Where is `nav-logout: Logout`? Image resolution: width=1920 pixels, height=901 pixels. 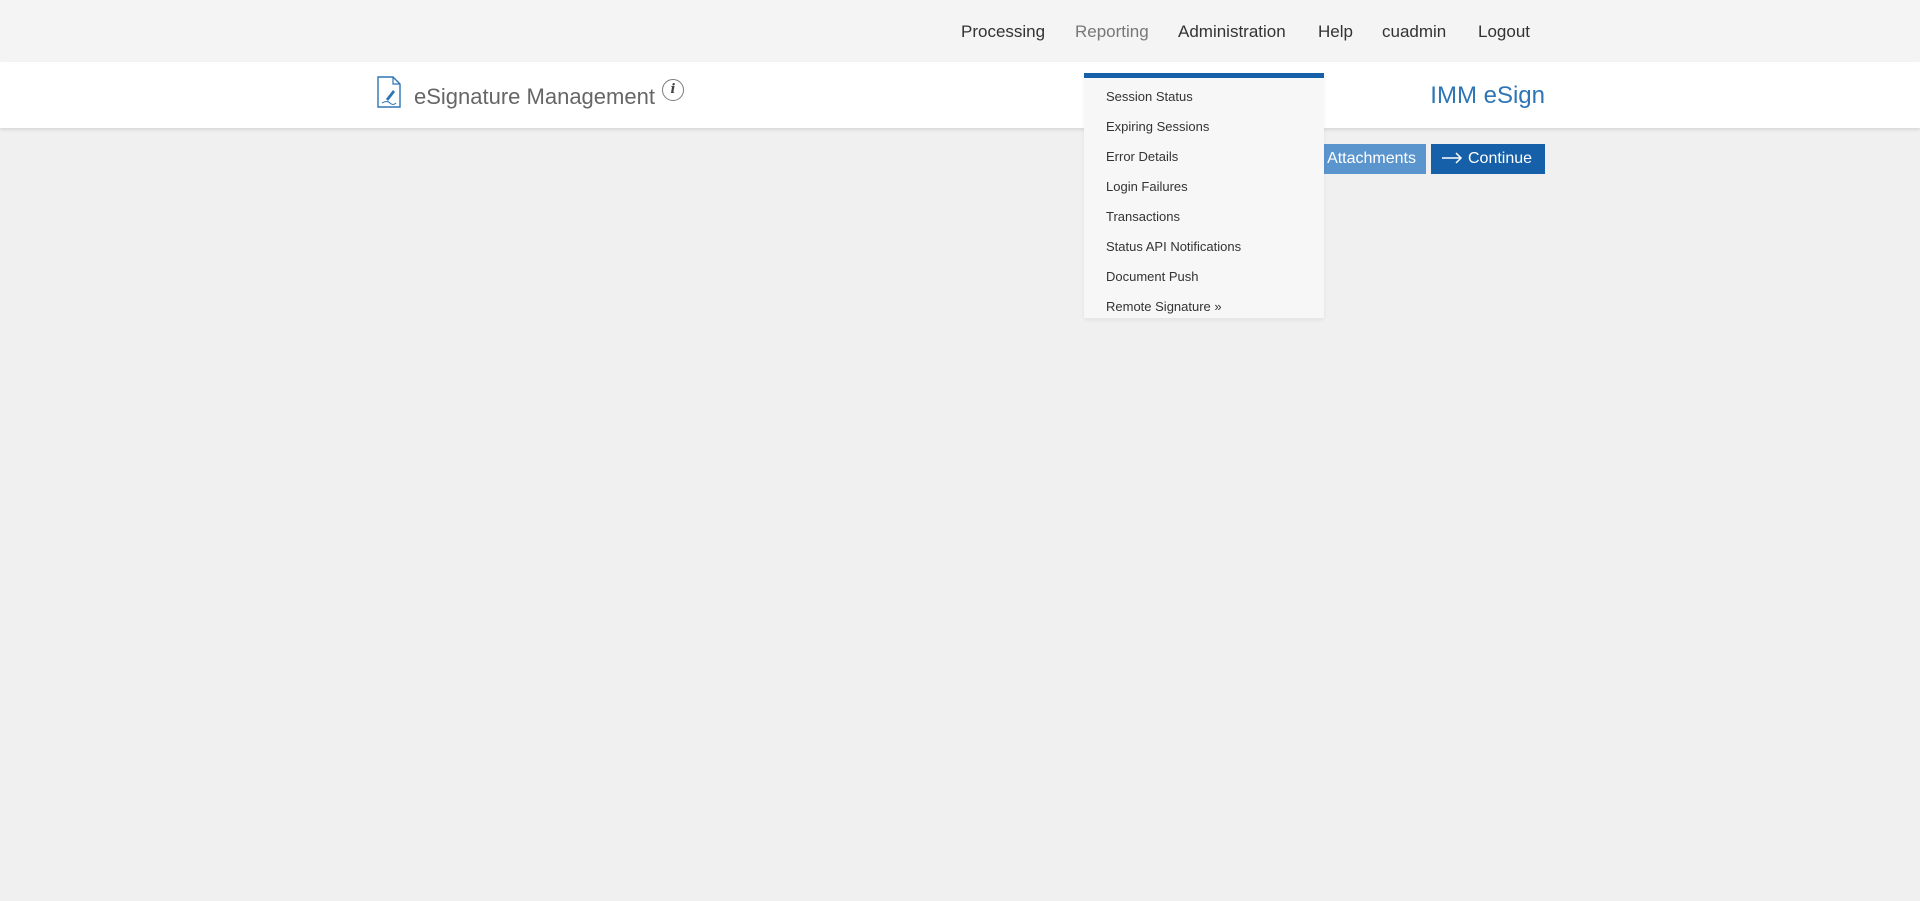 nav-logout: Logout is located at coordinates (1504, 32).